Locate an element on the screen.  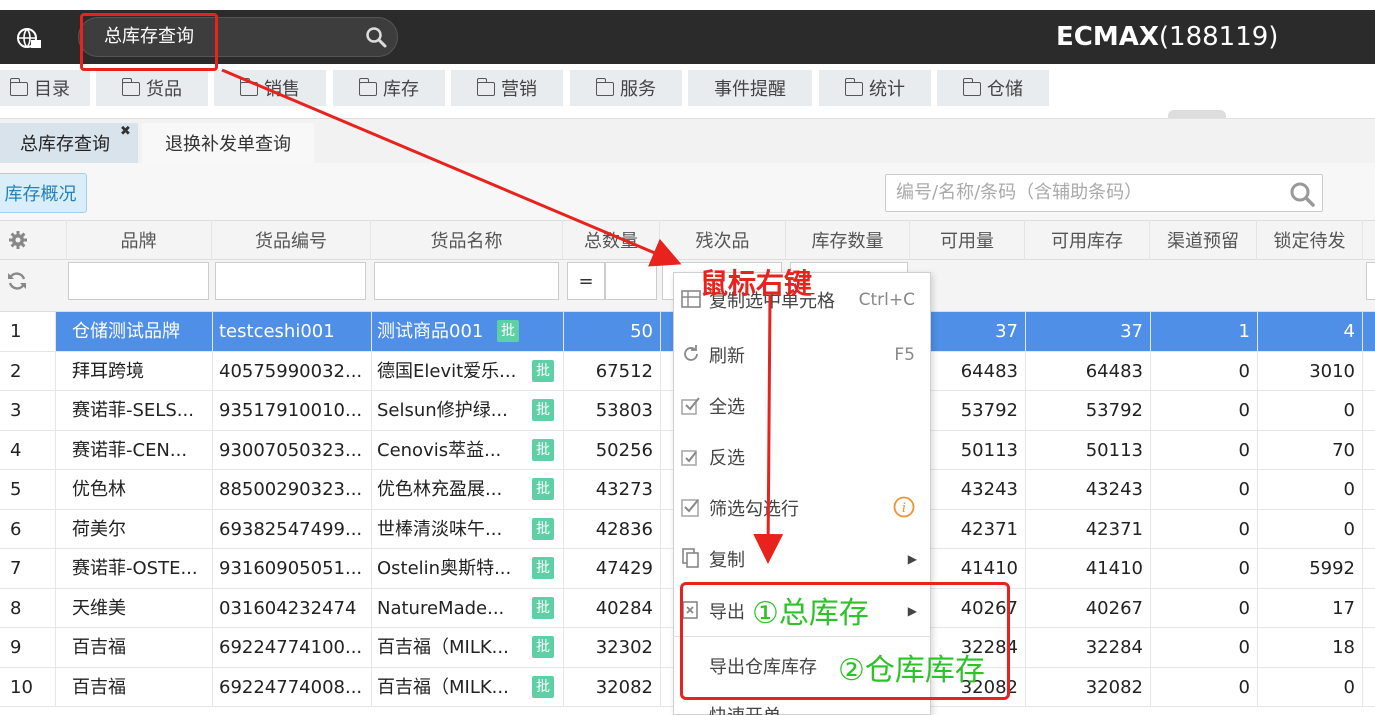
locked-cell: 70 is located at coordinates (1306, 450).